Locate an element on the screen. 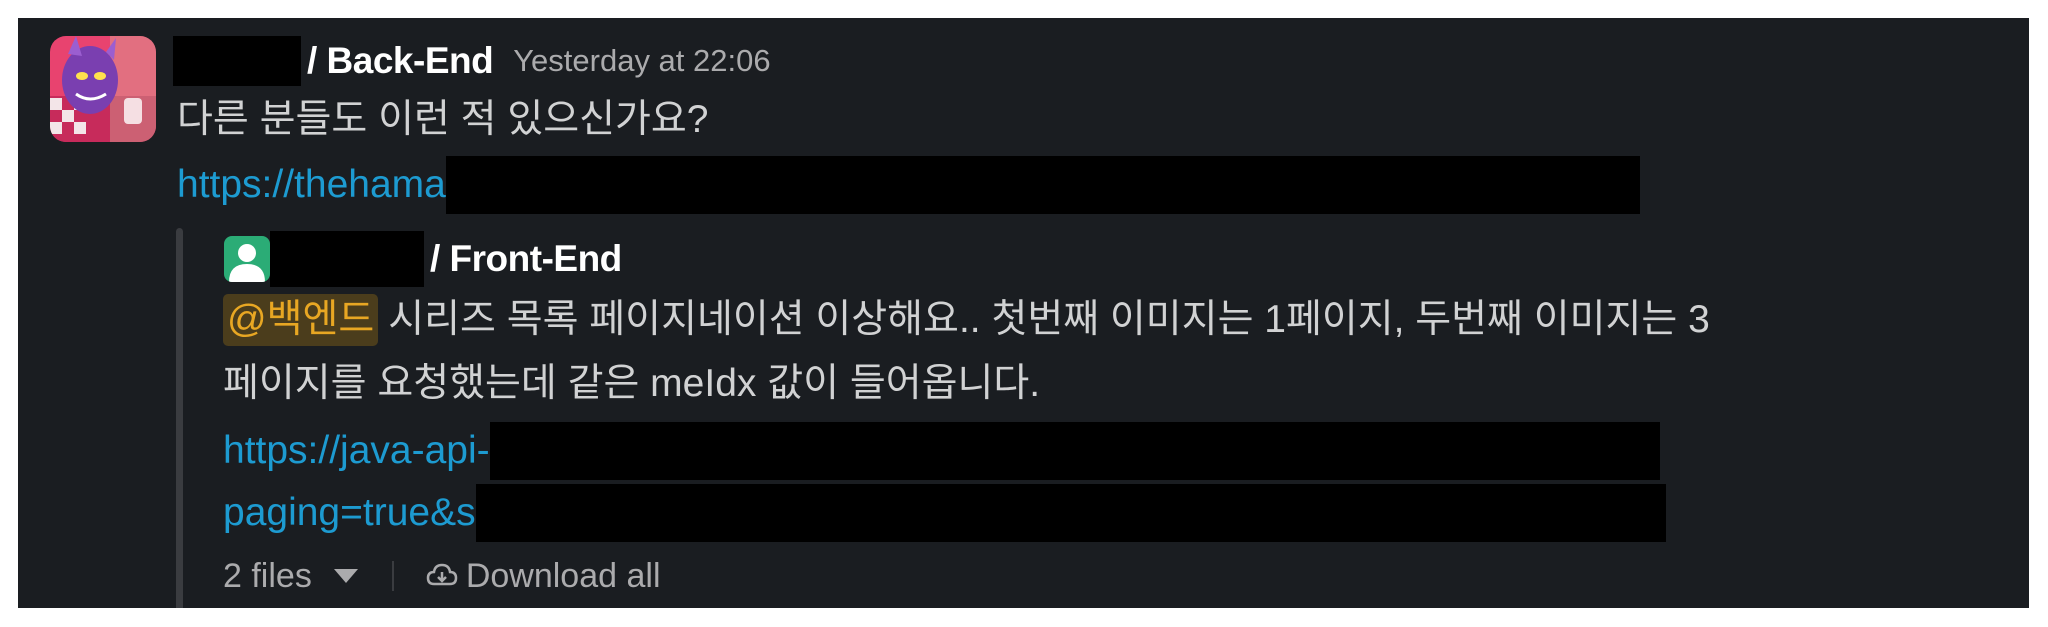 Image resolution: width=2048 pixels, height=627 pixels. cloud-download-icon is located at coordinates (442, 574).